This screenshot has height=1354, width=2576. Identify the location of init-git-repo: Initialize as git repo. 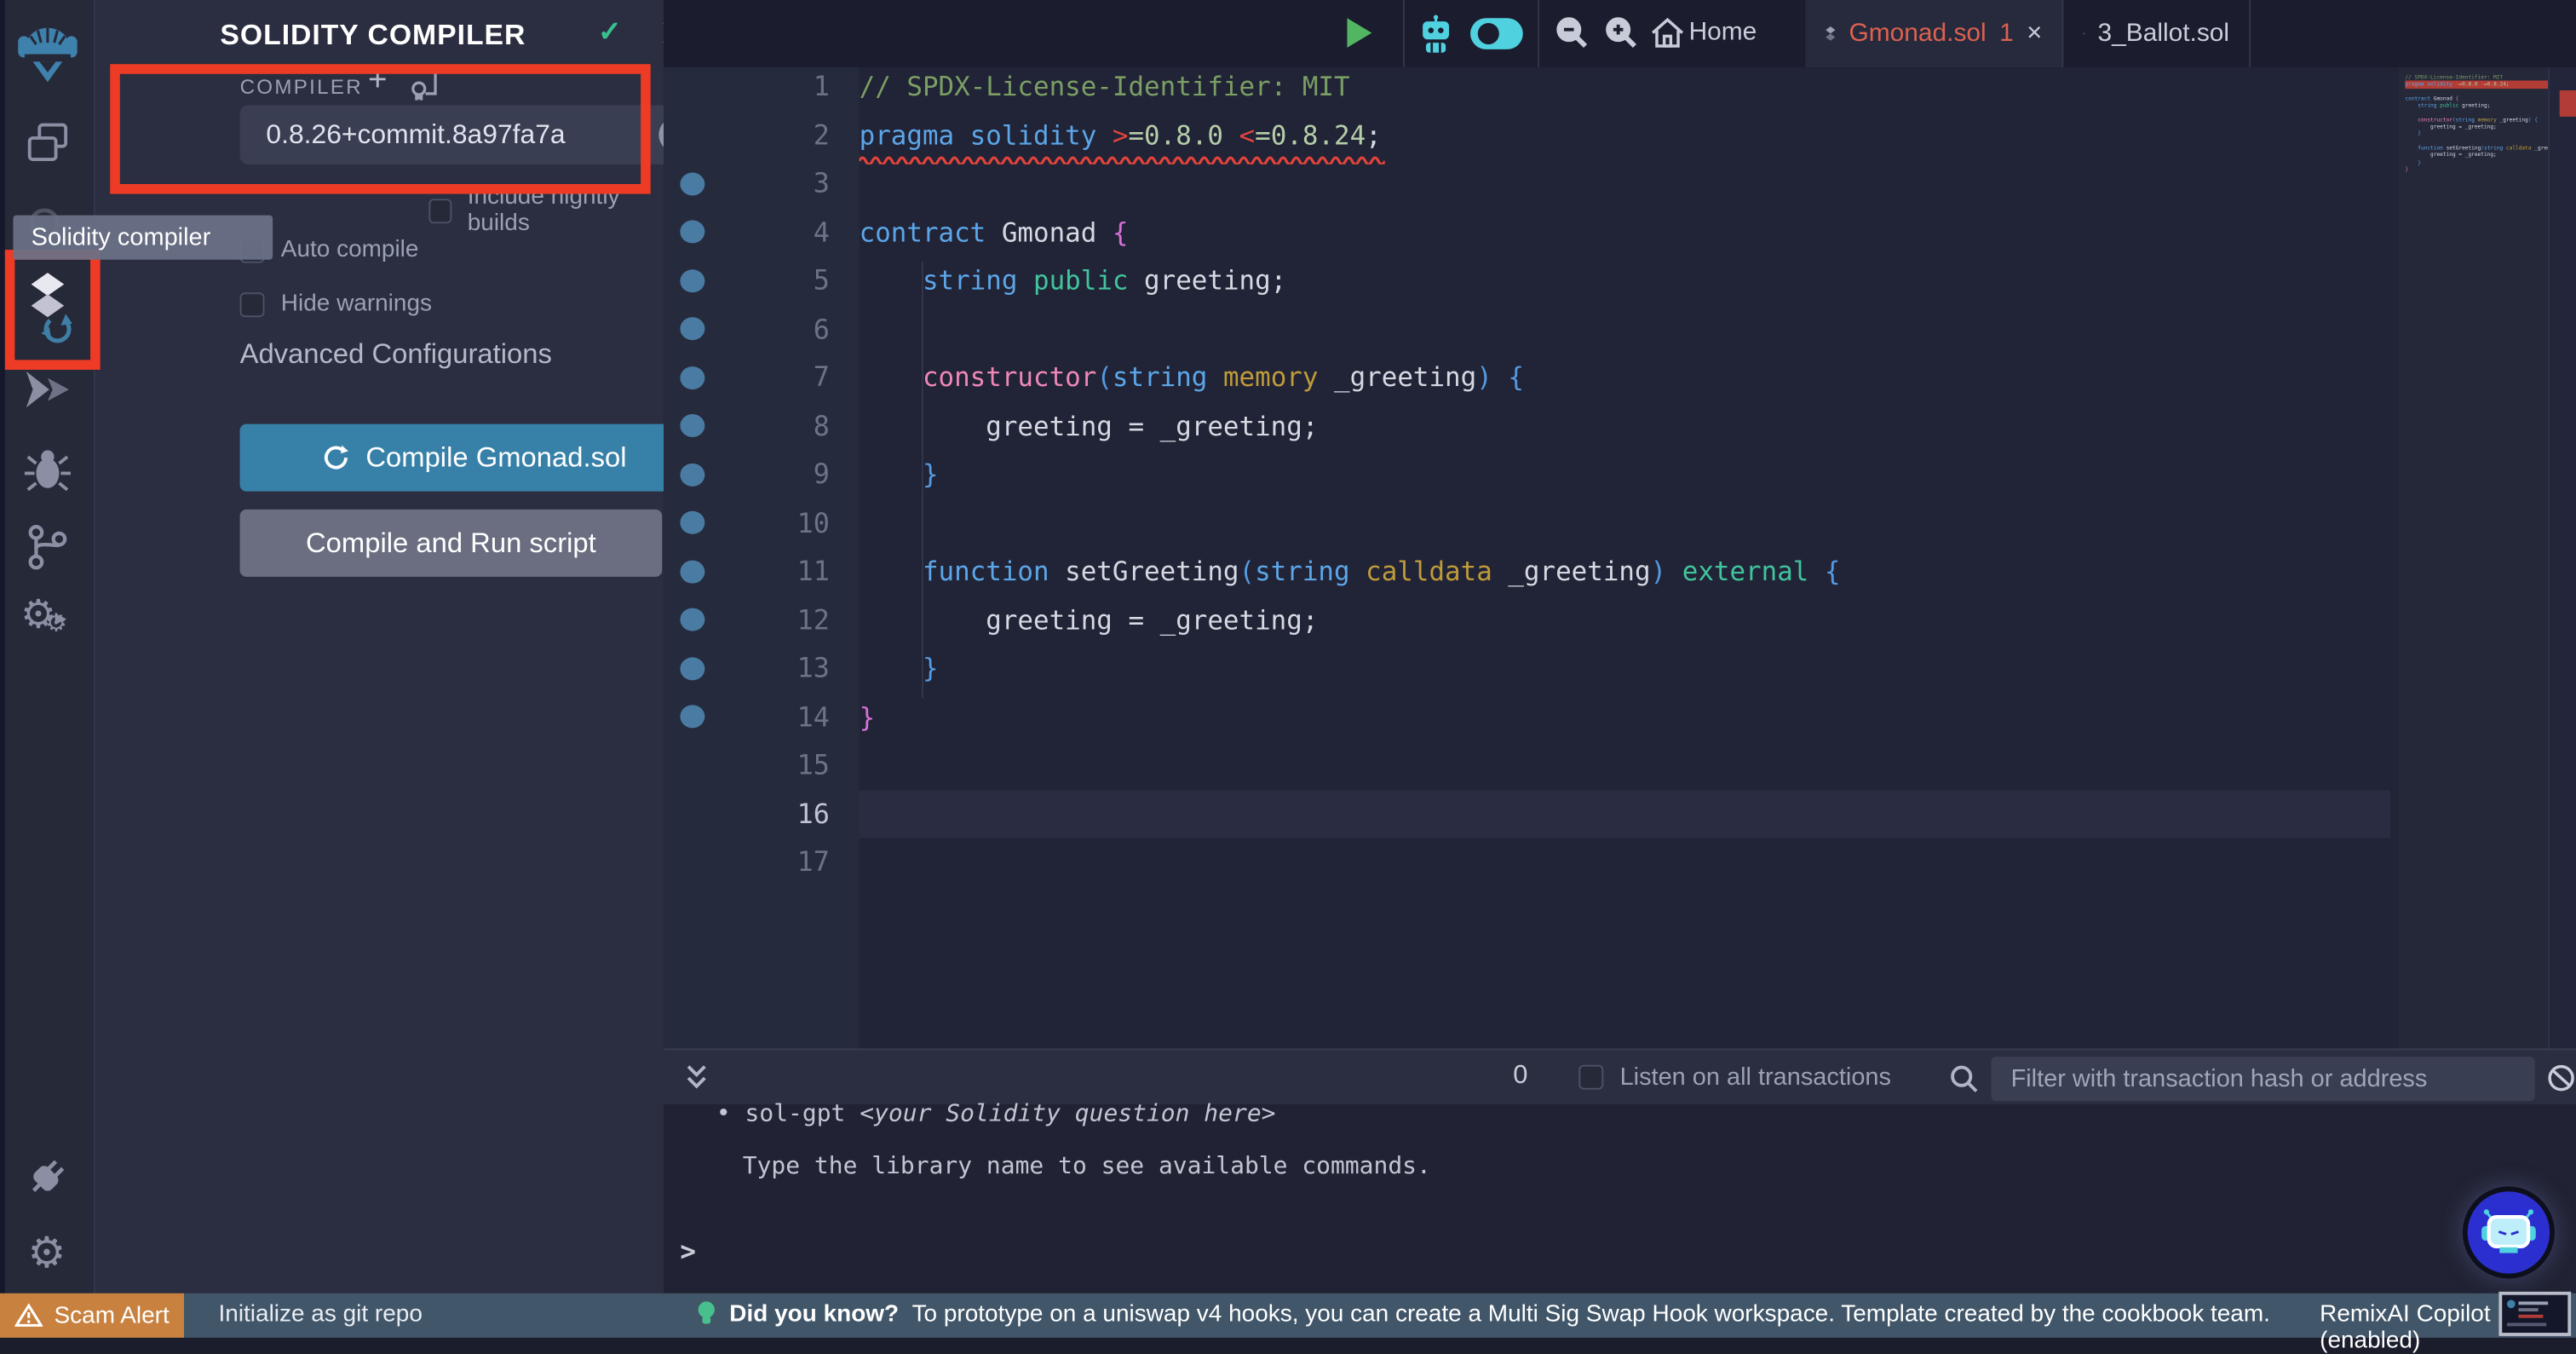
(320, 1314).